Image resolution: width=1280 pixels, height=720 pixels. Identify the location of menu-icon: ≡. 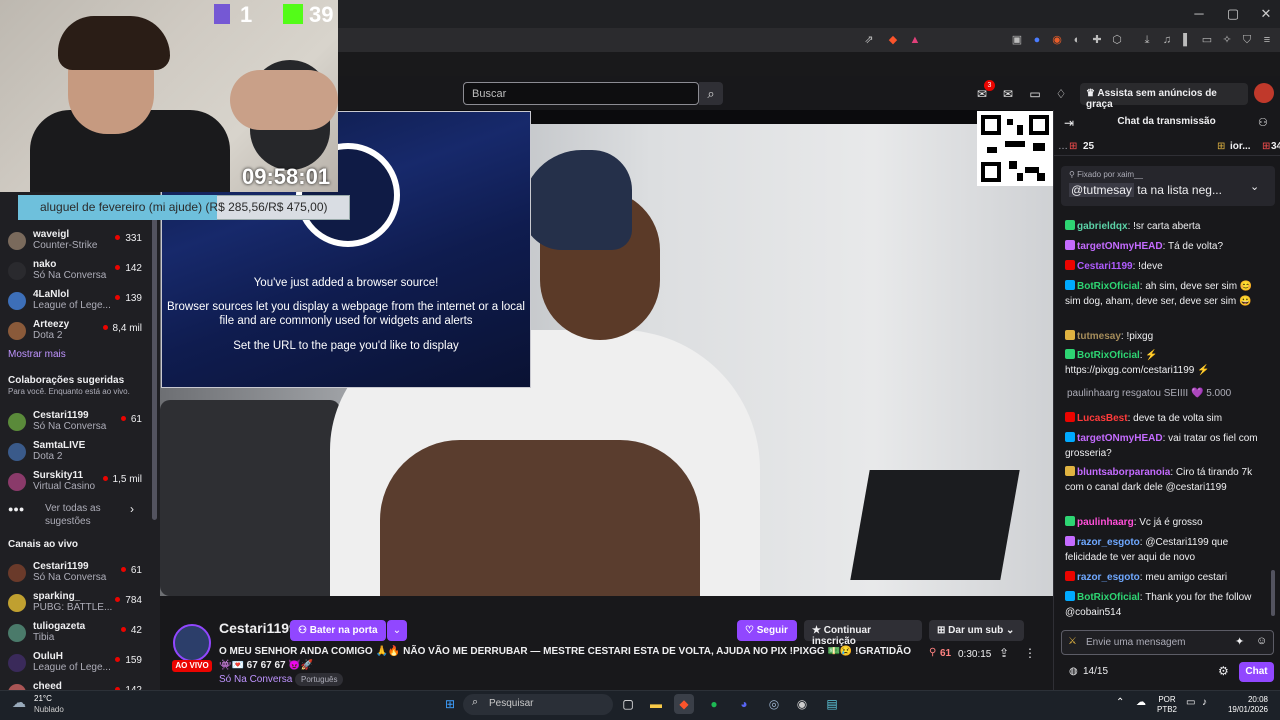
(1267, 40).